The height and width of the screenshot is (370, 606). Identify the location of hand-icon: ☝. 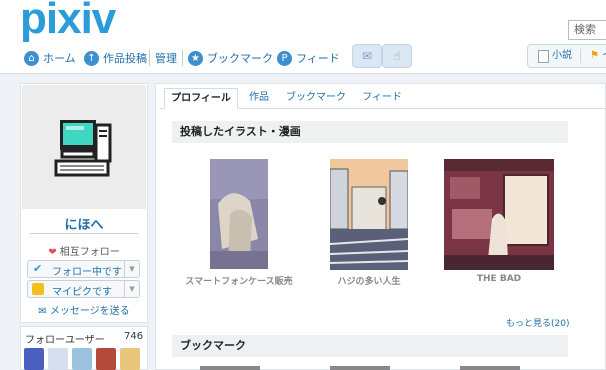
(397, 56).